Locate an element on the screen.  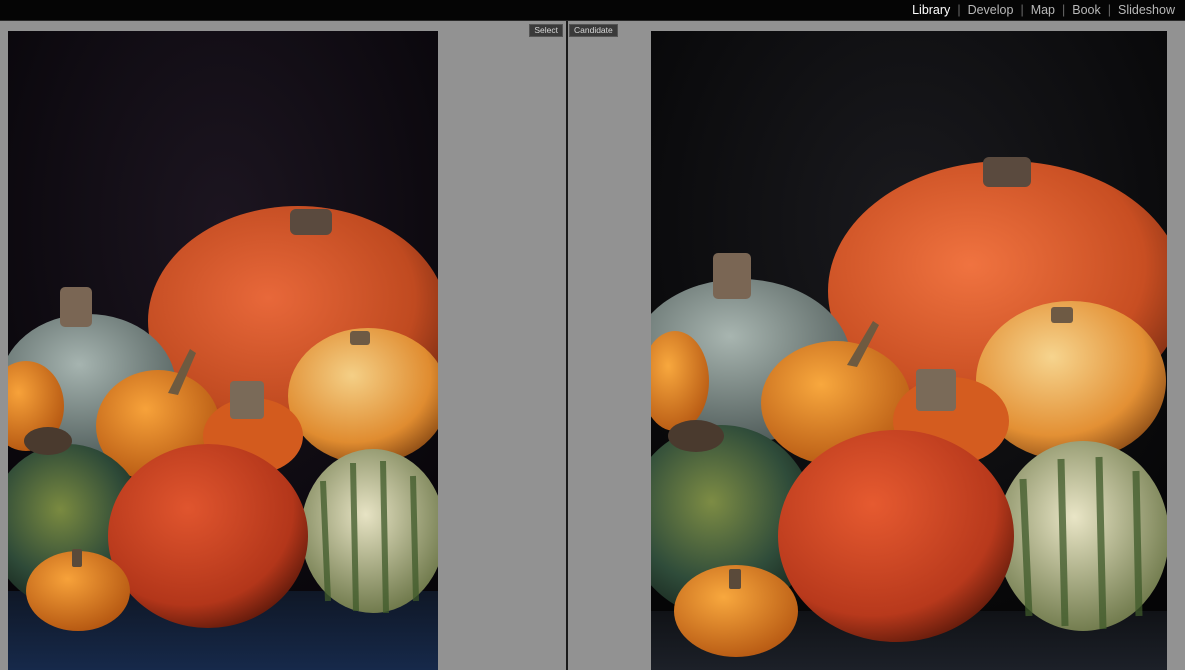
module-develop: Develop is located at coordinates (991, 10).